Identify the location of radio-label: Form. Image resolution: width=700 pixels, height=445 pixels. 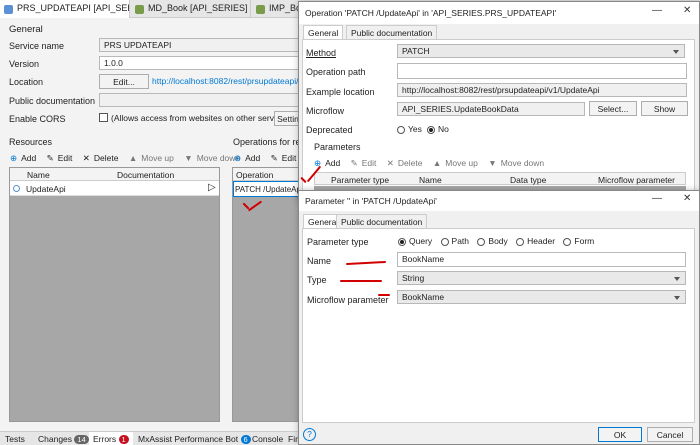
(584, 241).